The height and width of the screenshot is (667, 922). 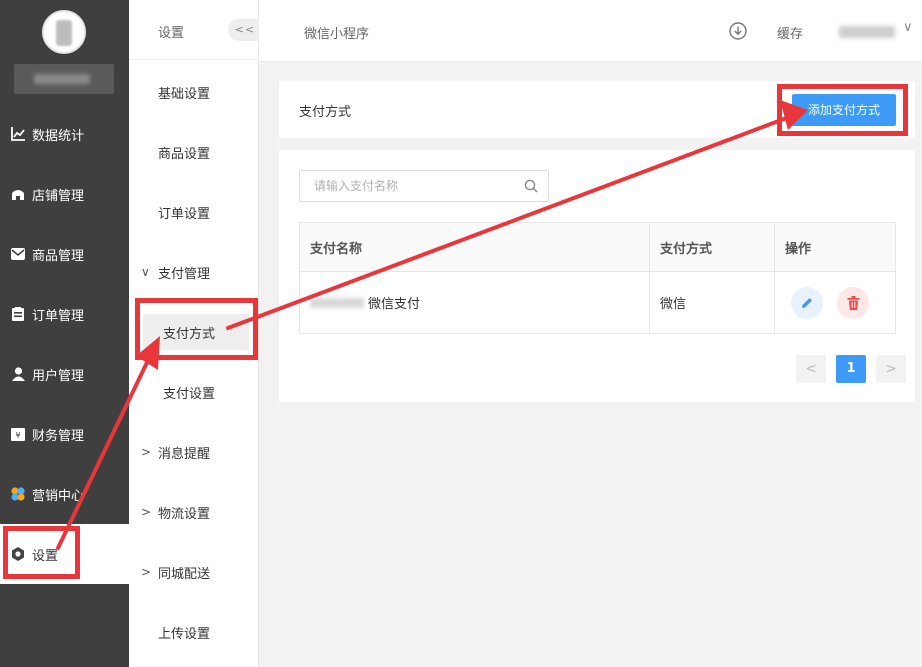 I want to click on column-header-method: 支付方式, so click(x=712, y=247).